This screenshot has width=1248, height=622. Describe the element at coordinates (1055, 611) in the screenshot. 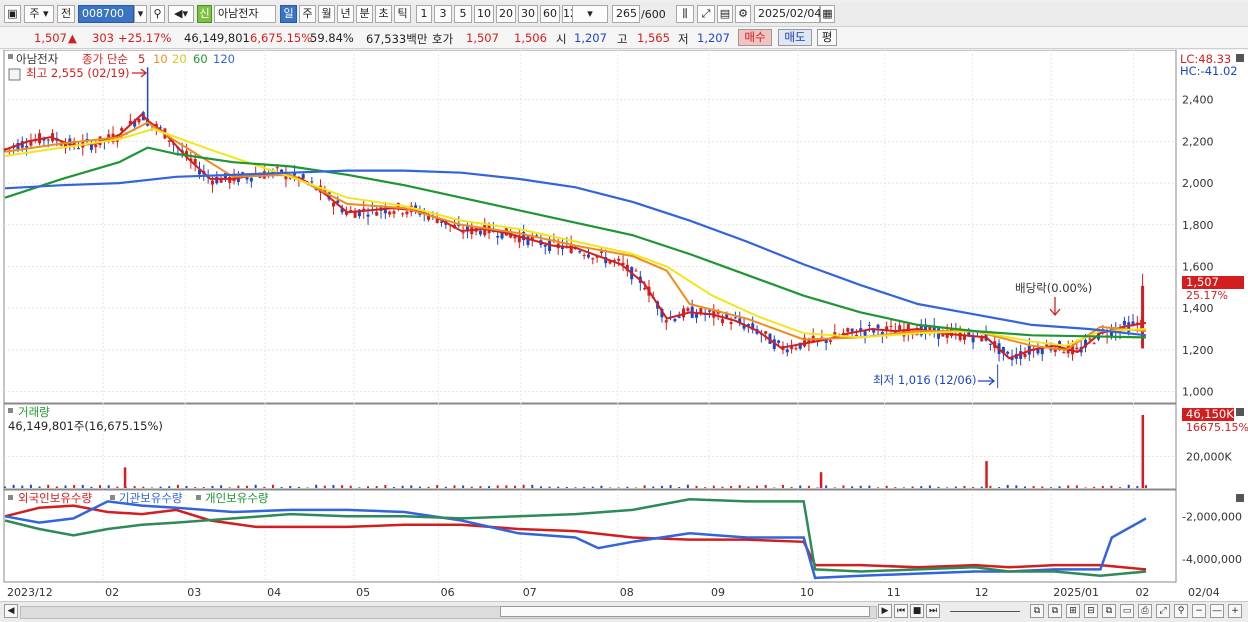

I see `layout-icon: ⧉` at that location.